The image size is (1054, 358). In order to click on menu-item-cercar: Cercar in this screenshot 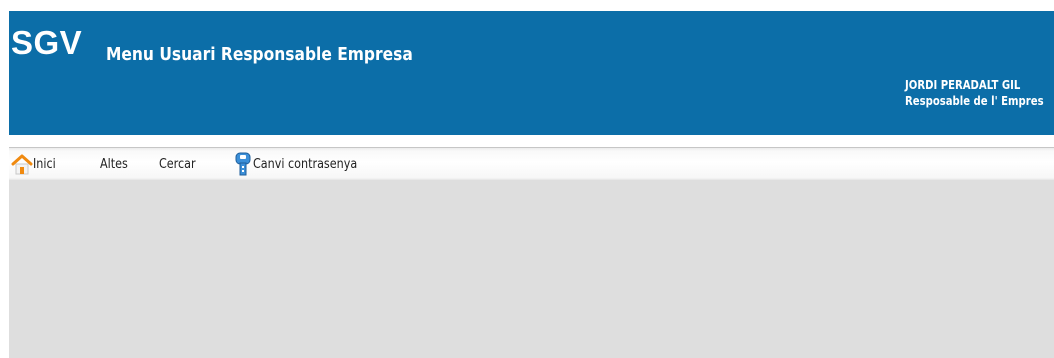, I will do `click(180, 164)`.